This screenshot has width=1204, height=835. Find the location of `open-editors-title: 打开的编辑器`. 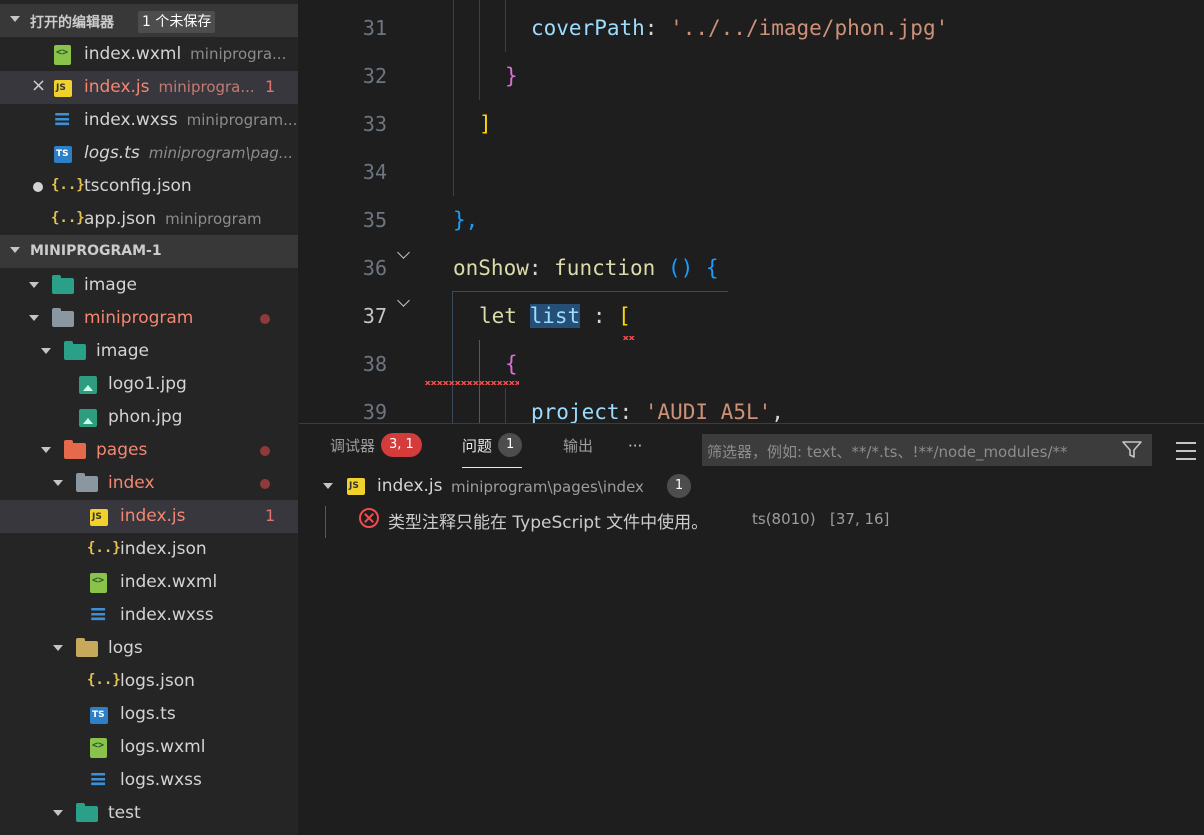

open-editors-title: 打开的编辑器 is located at coordinates (72, 23).